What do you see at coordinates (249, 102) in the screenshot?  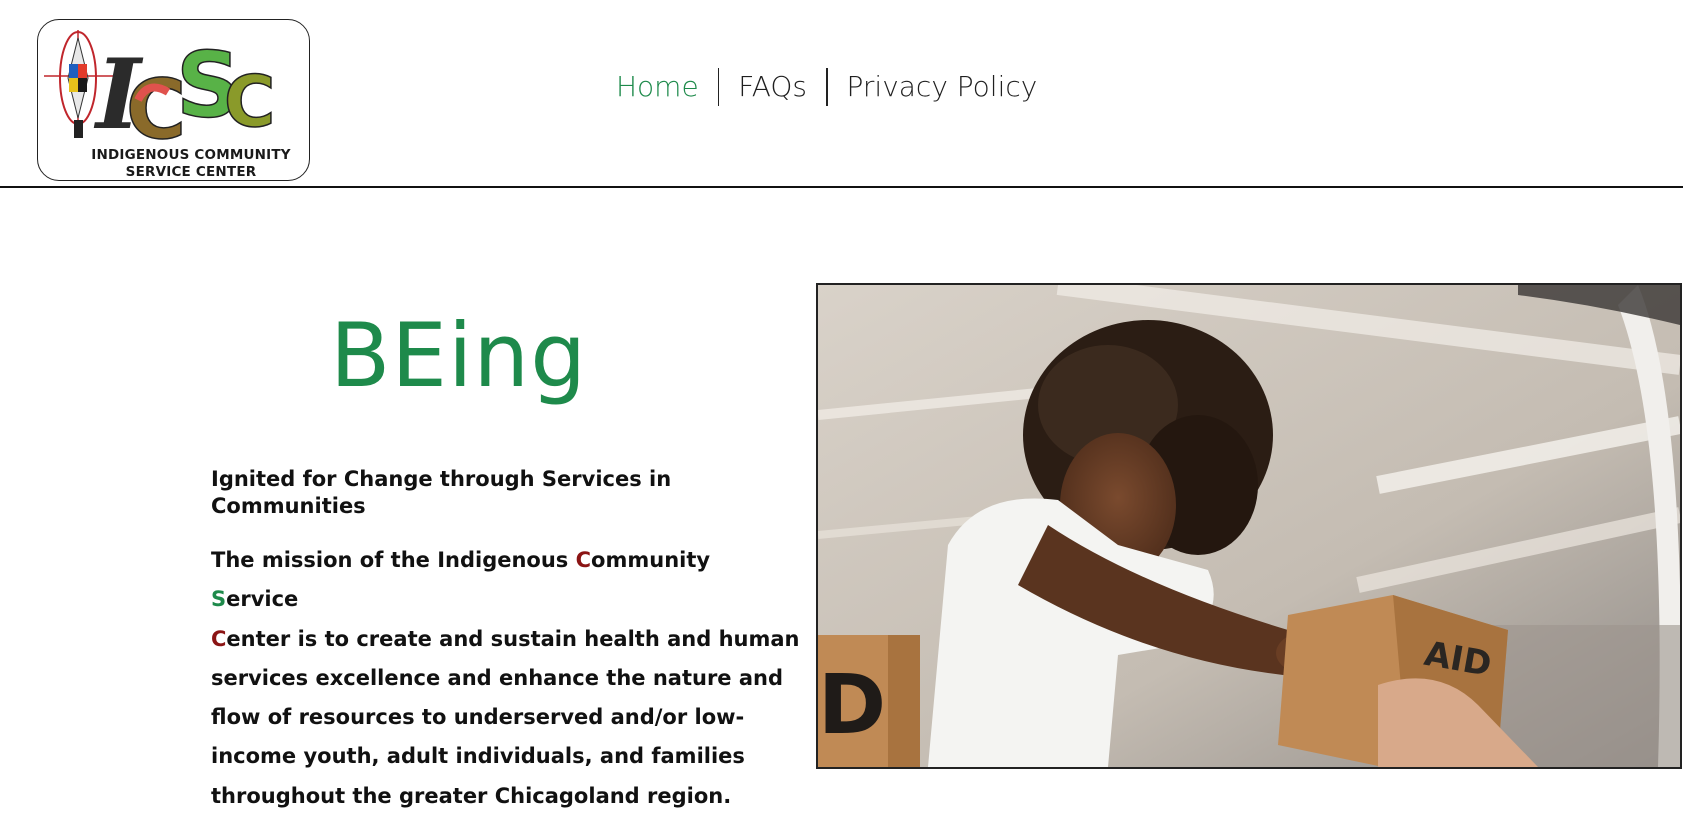 I see `svg-text: C` at bounding box center [249, 102].